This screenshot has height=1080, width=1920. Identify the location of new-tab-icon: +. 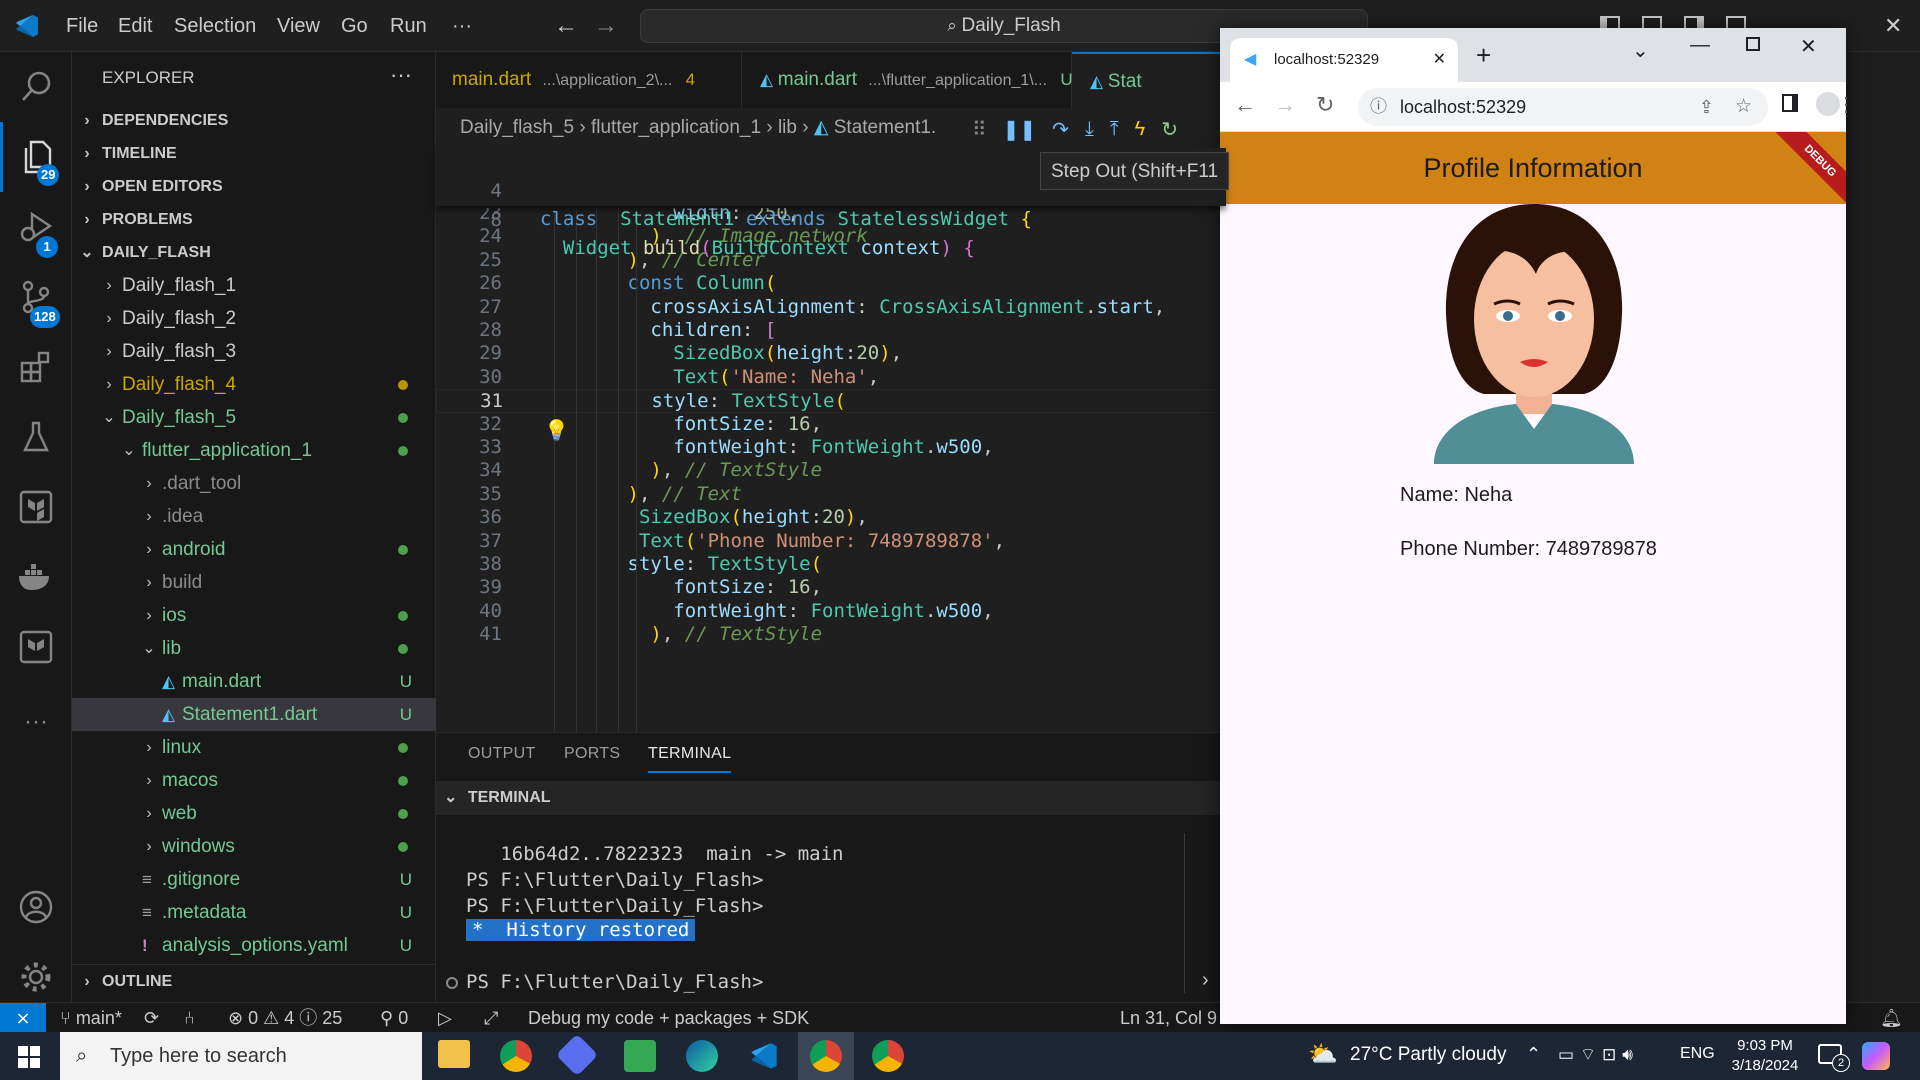
(1483, 55).